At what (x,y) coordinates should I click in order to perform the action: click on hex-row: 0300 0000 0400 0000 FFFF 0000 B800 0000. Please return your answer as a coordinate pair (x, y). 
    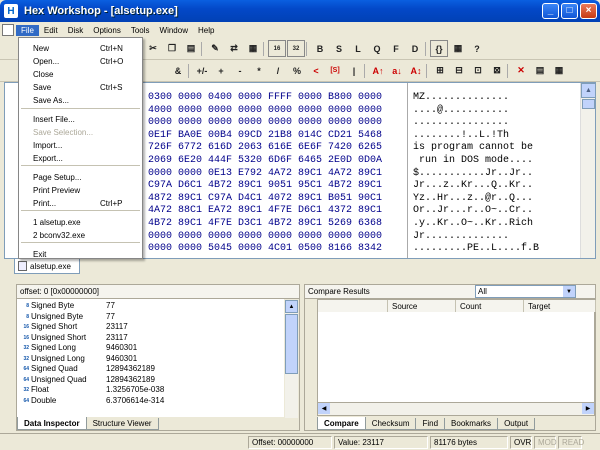
    Looking at the image, I should click on (265, 97).